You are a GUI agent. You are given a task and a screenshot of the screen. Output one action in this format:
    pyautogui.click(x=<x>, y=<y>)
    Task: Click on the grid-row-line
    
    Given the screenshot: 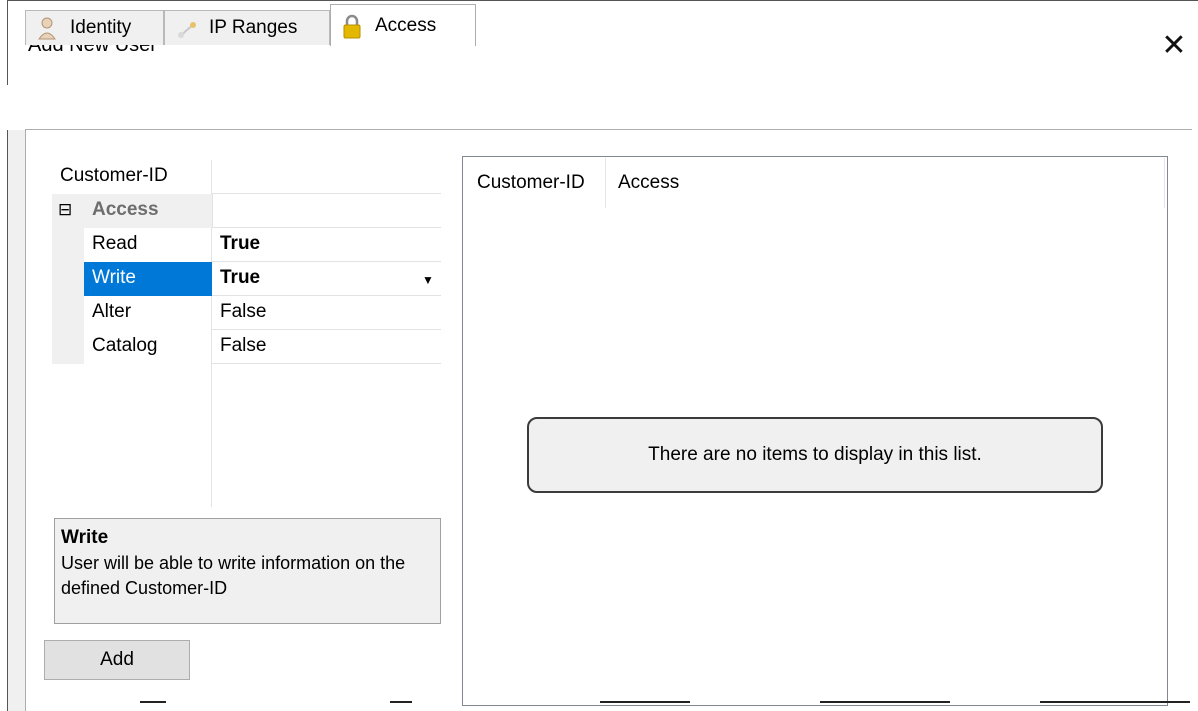 What is the action you would take?
    pyautogui.click(x=326, y=363)
    